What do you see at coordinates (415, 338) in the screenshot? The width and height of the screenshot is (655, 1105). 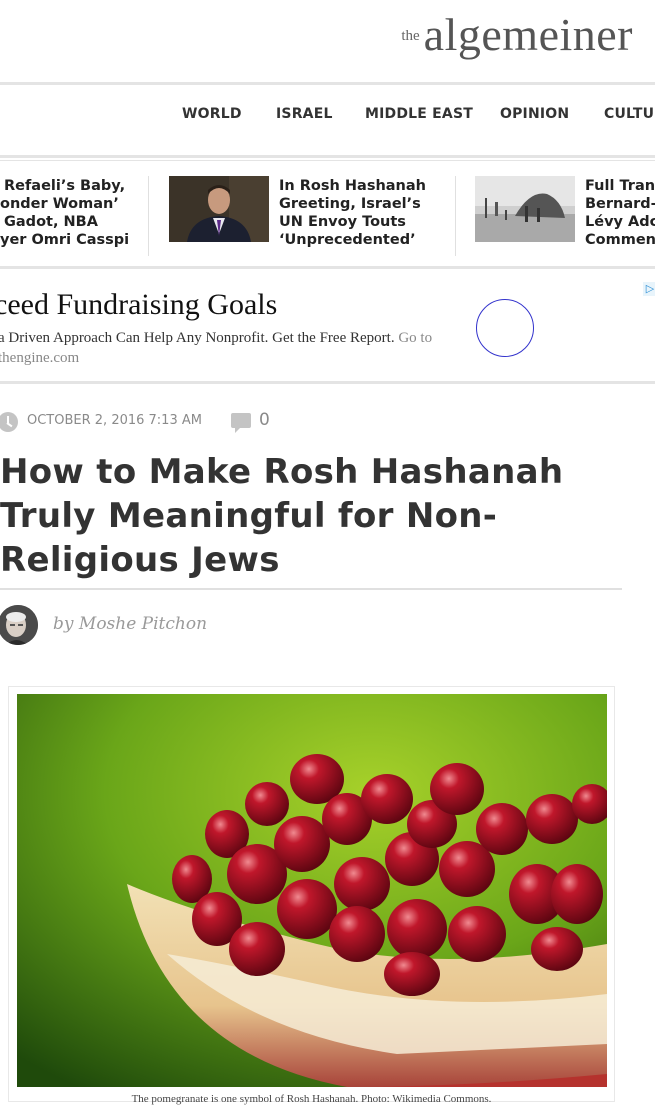 I see `ad-link-label: Go to` at bounding box center [415, 338].